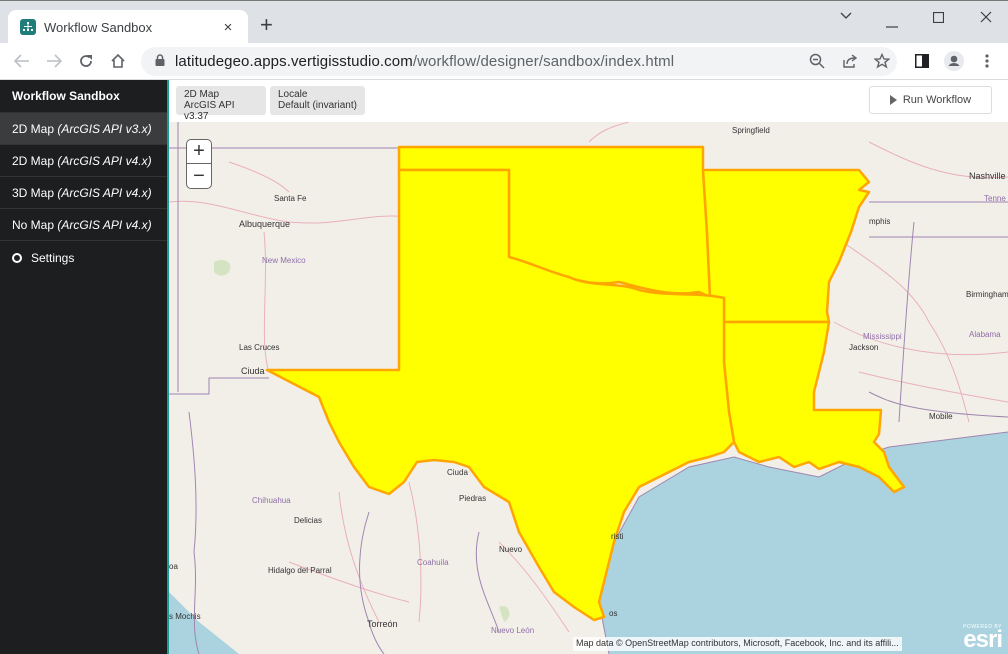 The image size is (1008, 654). What do you see at coordinates (98, 27) in the screenshot?
I see `tab-title: Workflow Sandbox` at bounding box center [98, 27].